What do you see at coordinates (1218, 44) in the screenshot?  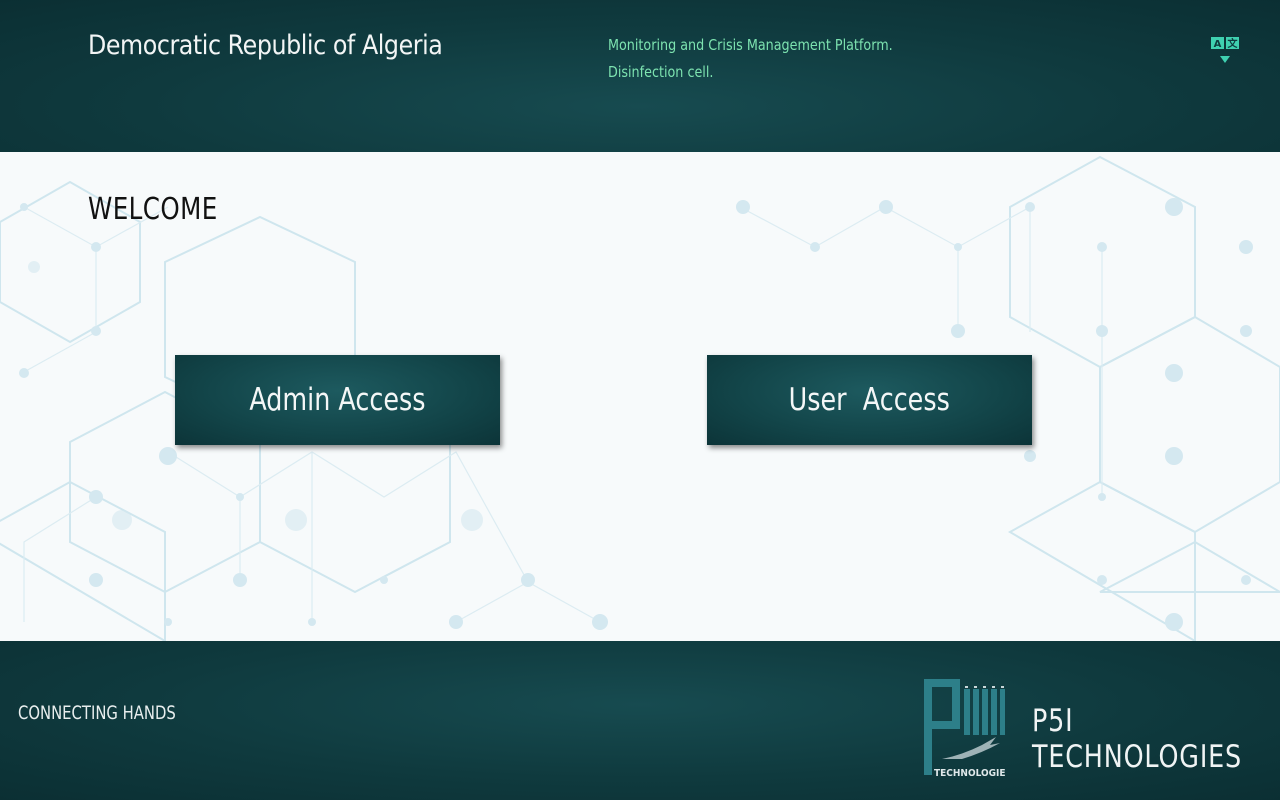 I see `svg-text: A` at bounding box center [1218, 44].